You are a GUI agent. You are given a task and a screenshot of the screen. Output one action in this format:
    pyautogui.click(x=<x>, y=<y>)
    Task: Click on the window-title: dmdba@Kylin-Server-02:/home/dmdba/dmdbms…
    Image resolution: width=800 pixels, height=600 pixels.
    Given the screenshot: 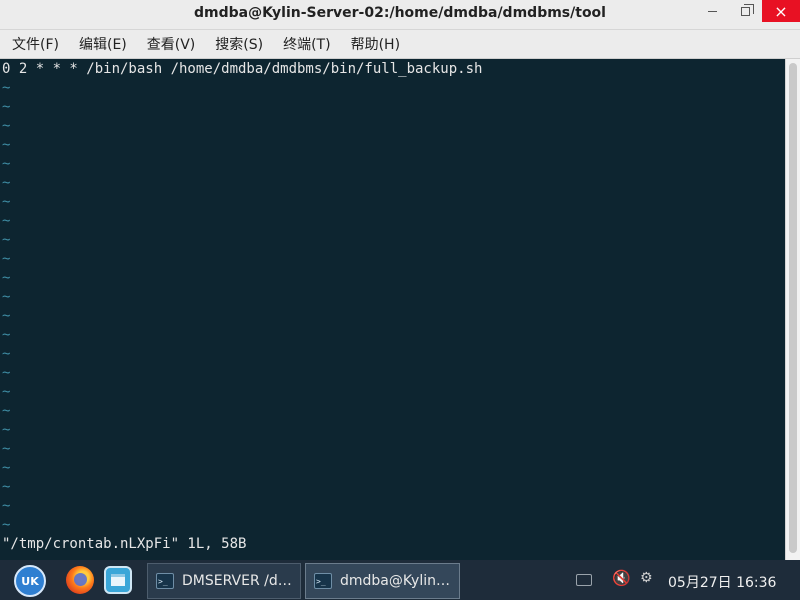 What is the action you would take?
    pyautogui.click(x=400, y=13)
    